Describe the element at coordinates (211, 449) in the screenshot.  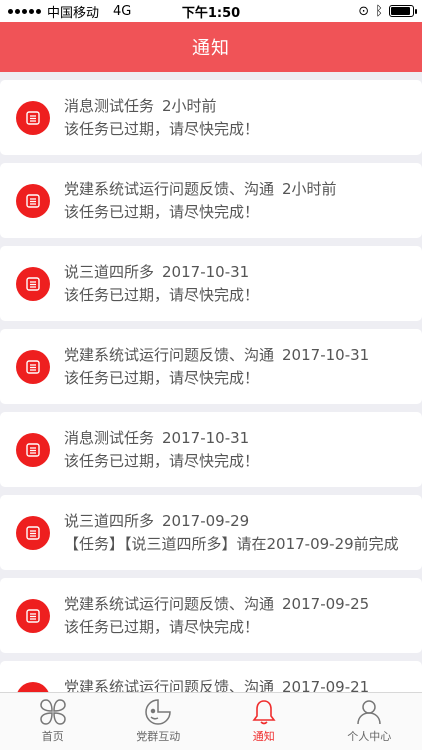
I see `notification-item: 消息测试任务 2017-10-31 该任务已过期，请尽快完成！` at that location.